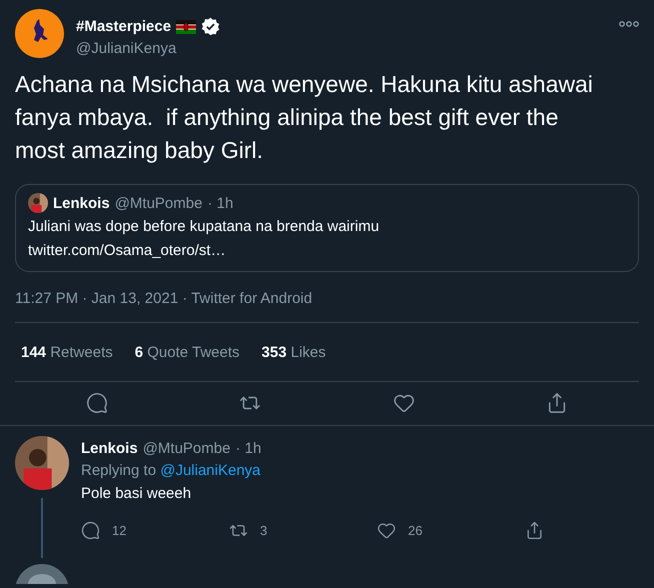  Describe the element at coordinates (109, 448) in the screenshot. I see `reply-display-name: Lenkois` at that location.